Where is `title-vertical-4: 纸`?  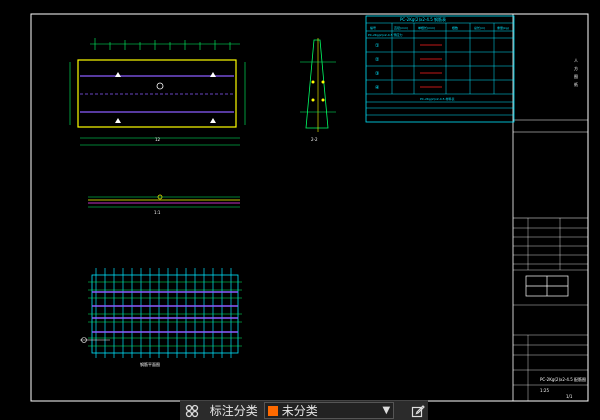 title-vertical-4: 纸 is located at coordinates (576, 84).